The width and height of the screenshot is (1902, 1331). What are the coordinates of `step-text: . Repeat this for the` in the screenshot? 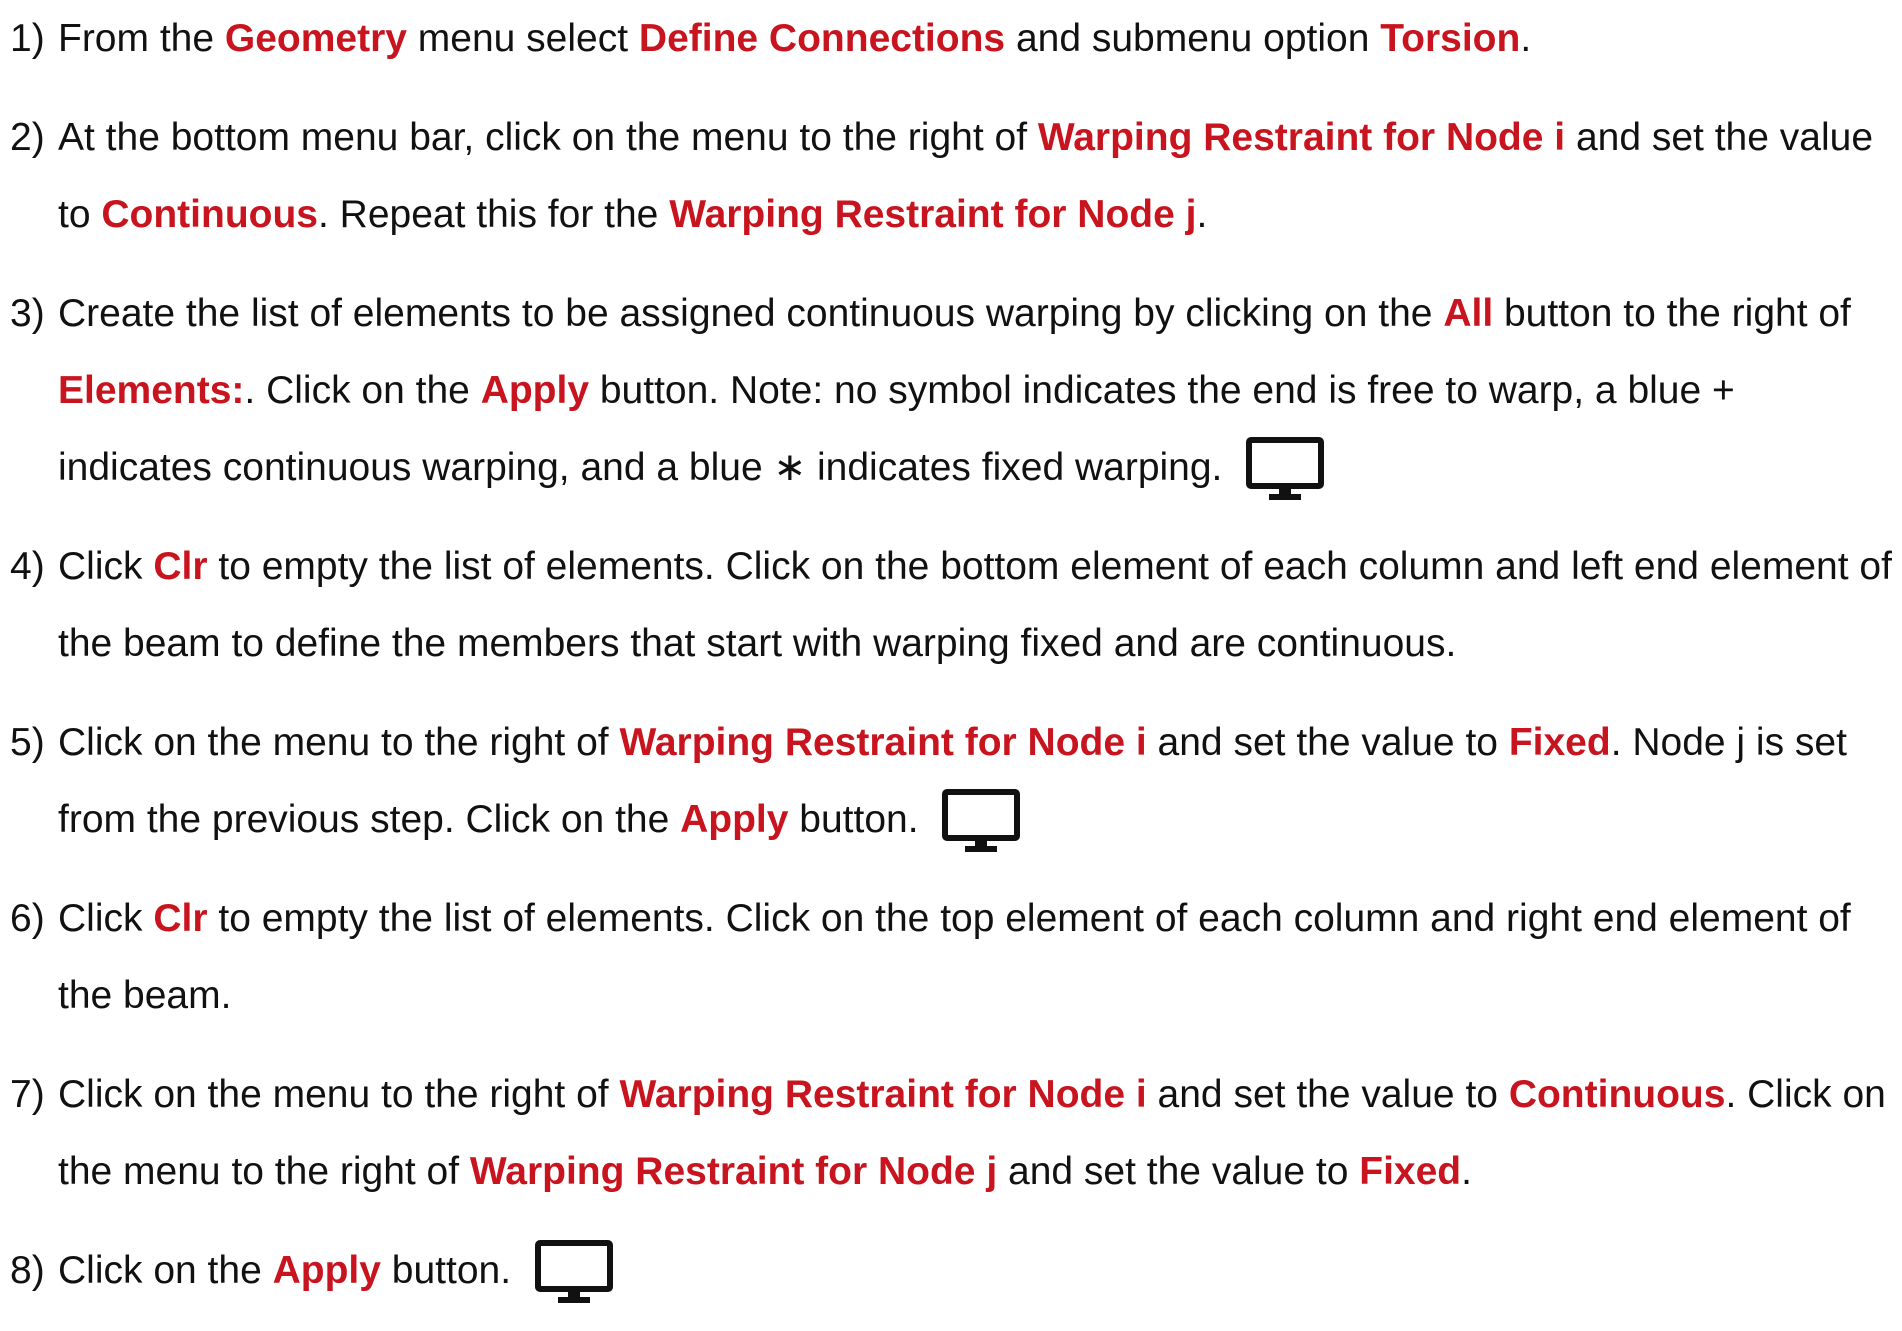 It's located at (494, 214).